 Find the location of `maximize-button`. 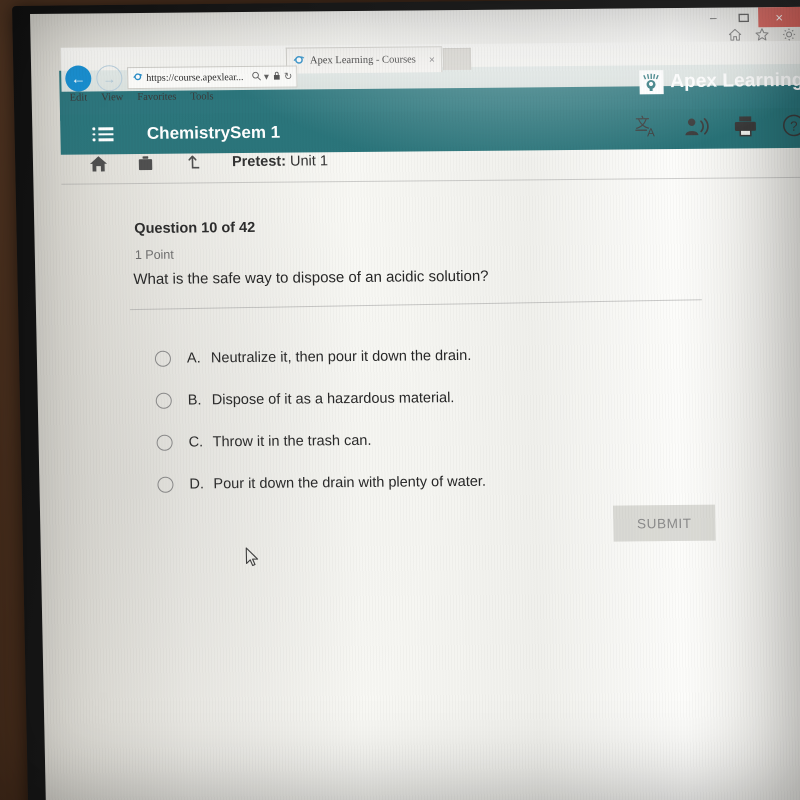

maximize-button is located at coordinates (743, 17).